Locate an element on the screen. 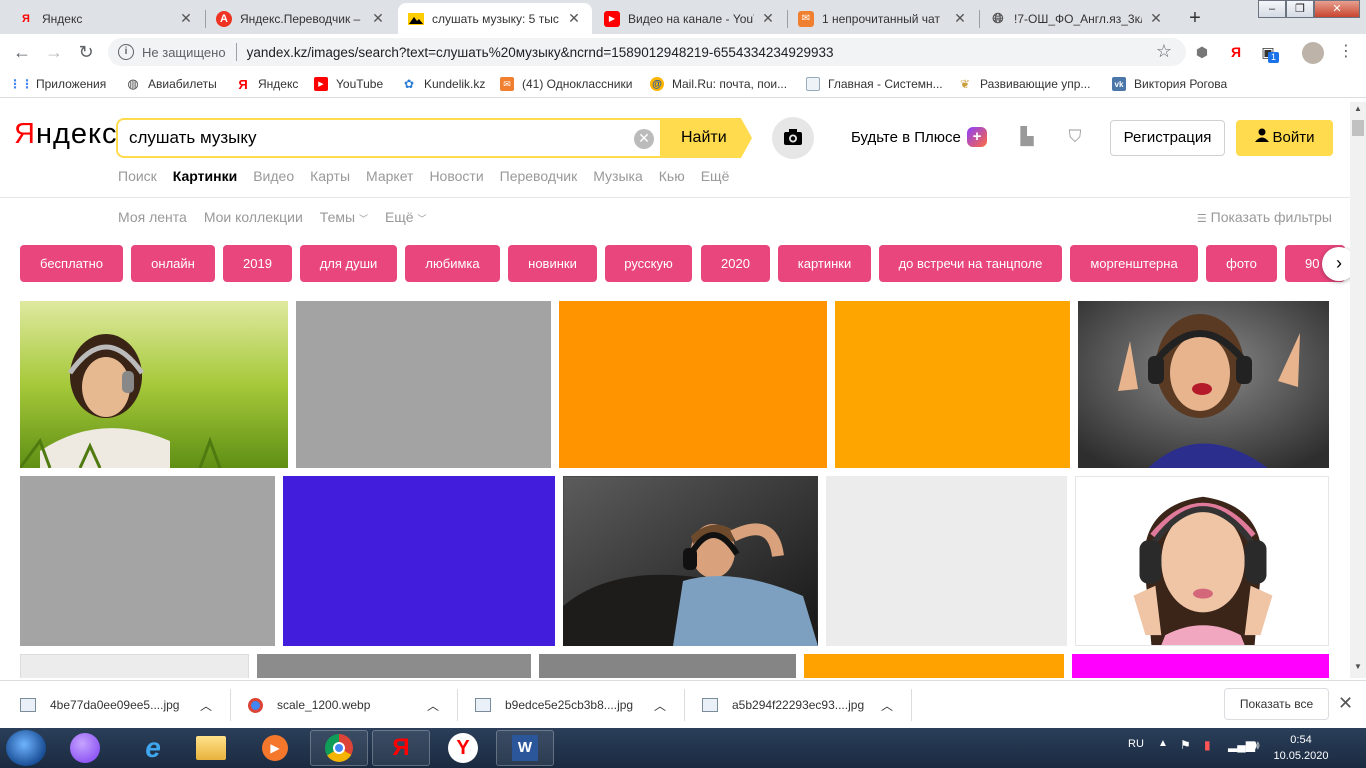 The height and width of the screenshot is (768, 1366). browser-tab-yandex: Я Яндекс ✕ is located at coordinates (106, 18).